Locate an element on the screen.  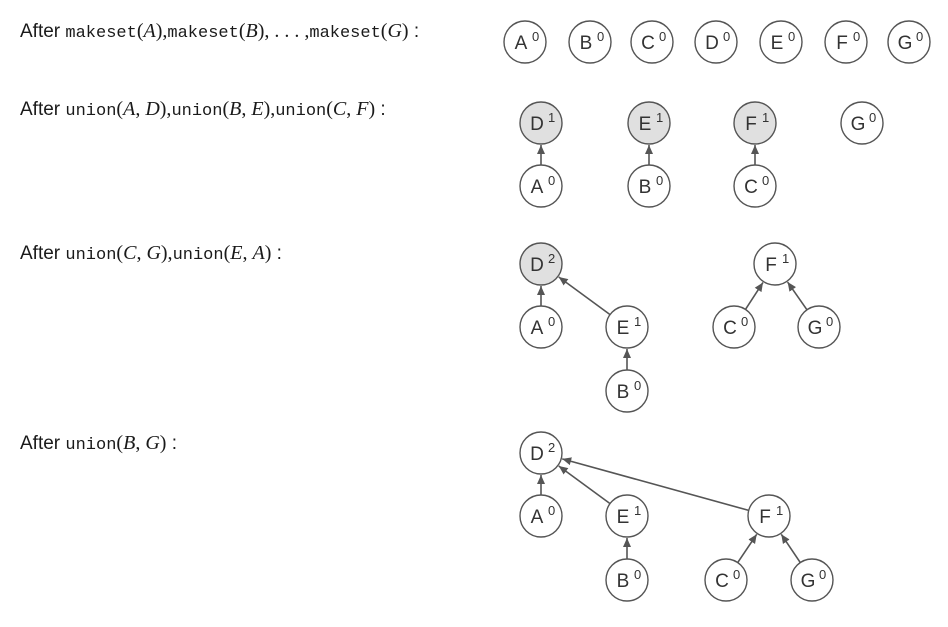
node-d: D0 is located at coordinates (716, 42).